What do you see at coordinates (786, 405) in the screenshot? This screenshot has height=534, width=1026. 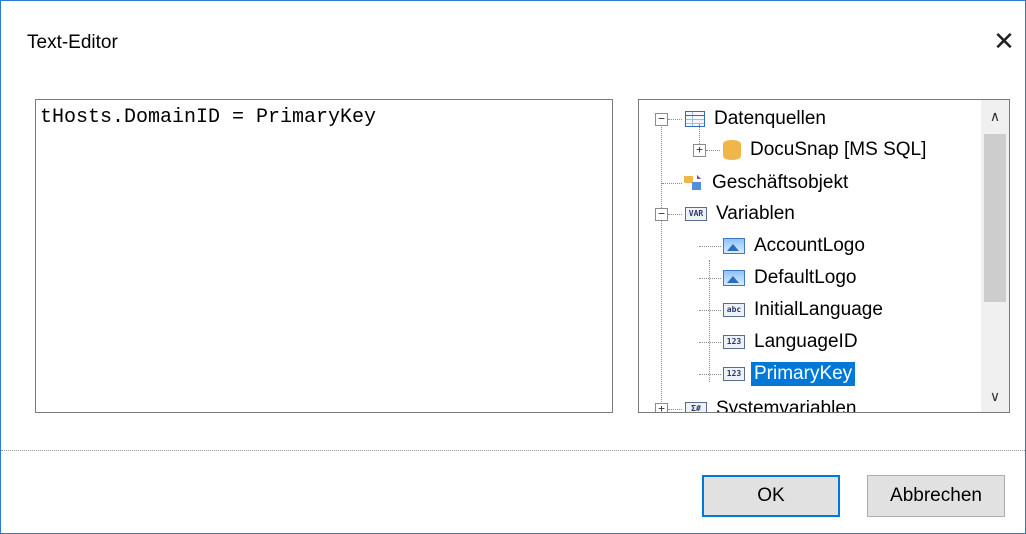 I see `tree-item-label: Systemvariablen` at bounding box center [786, 405].